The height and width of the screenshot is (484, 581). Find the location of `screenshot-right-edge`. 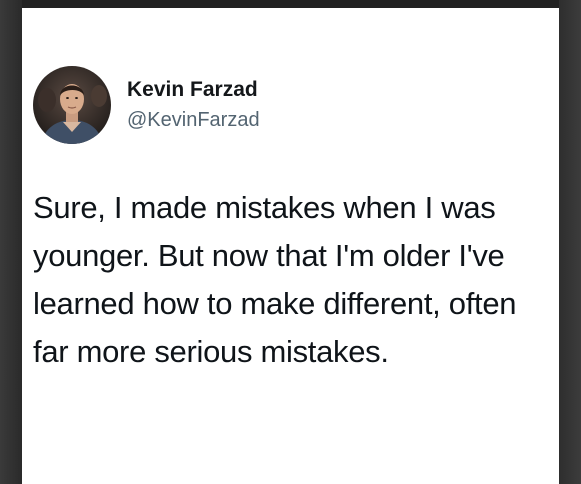

screenshot-right-edge is located at coordinates (570, 242).